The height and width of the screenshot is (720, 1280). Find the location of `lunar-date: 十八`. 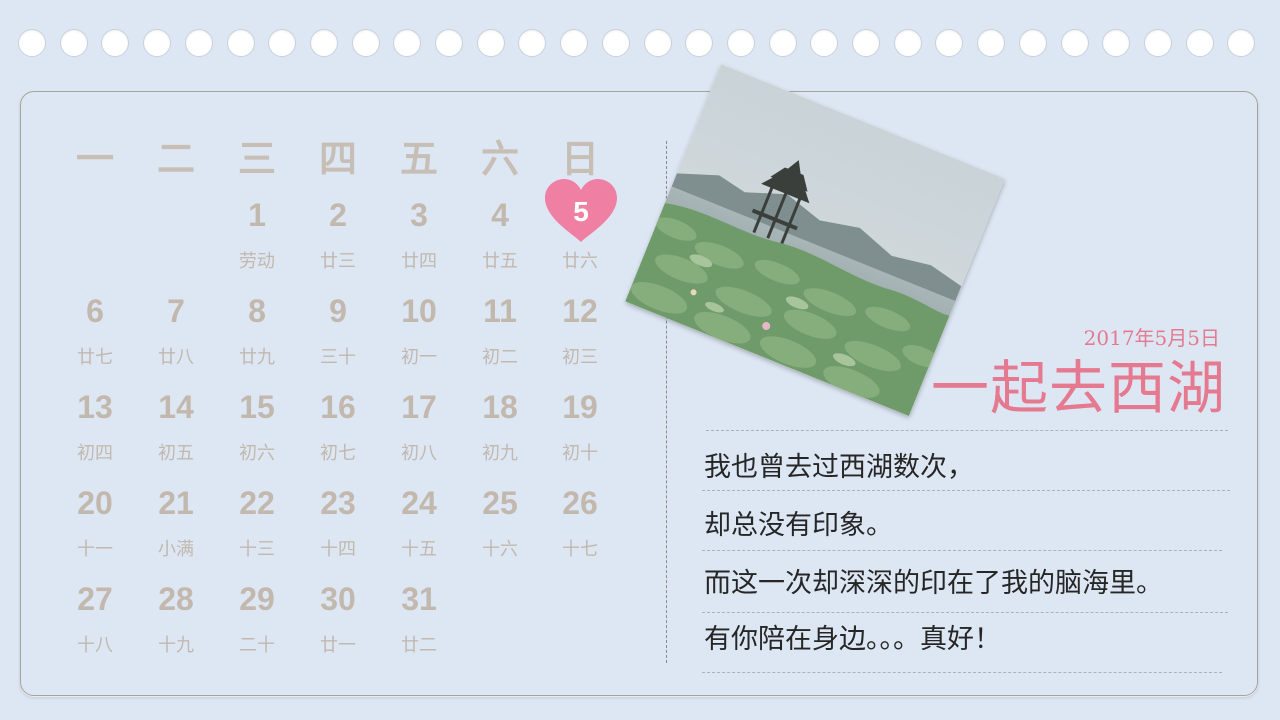

lunar-date: 十八 is located at coordinates (95, 645).